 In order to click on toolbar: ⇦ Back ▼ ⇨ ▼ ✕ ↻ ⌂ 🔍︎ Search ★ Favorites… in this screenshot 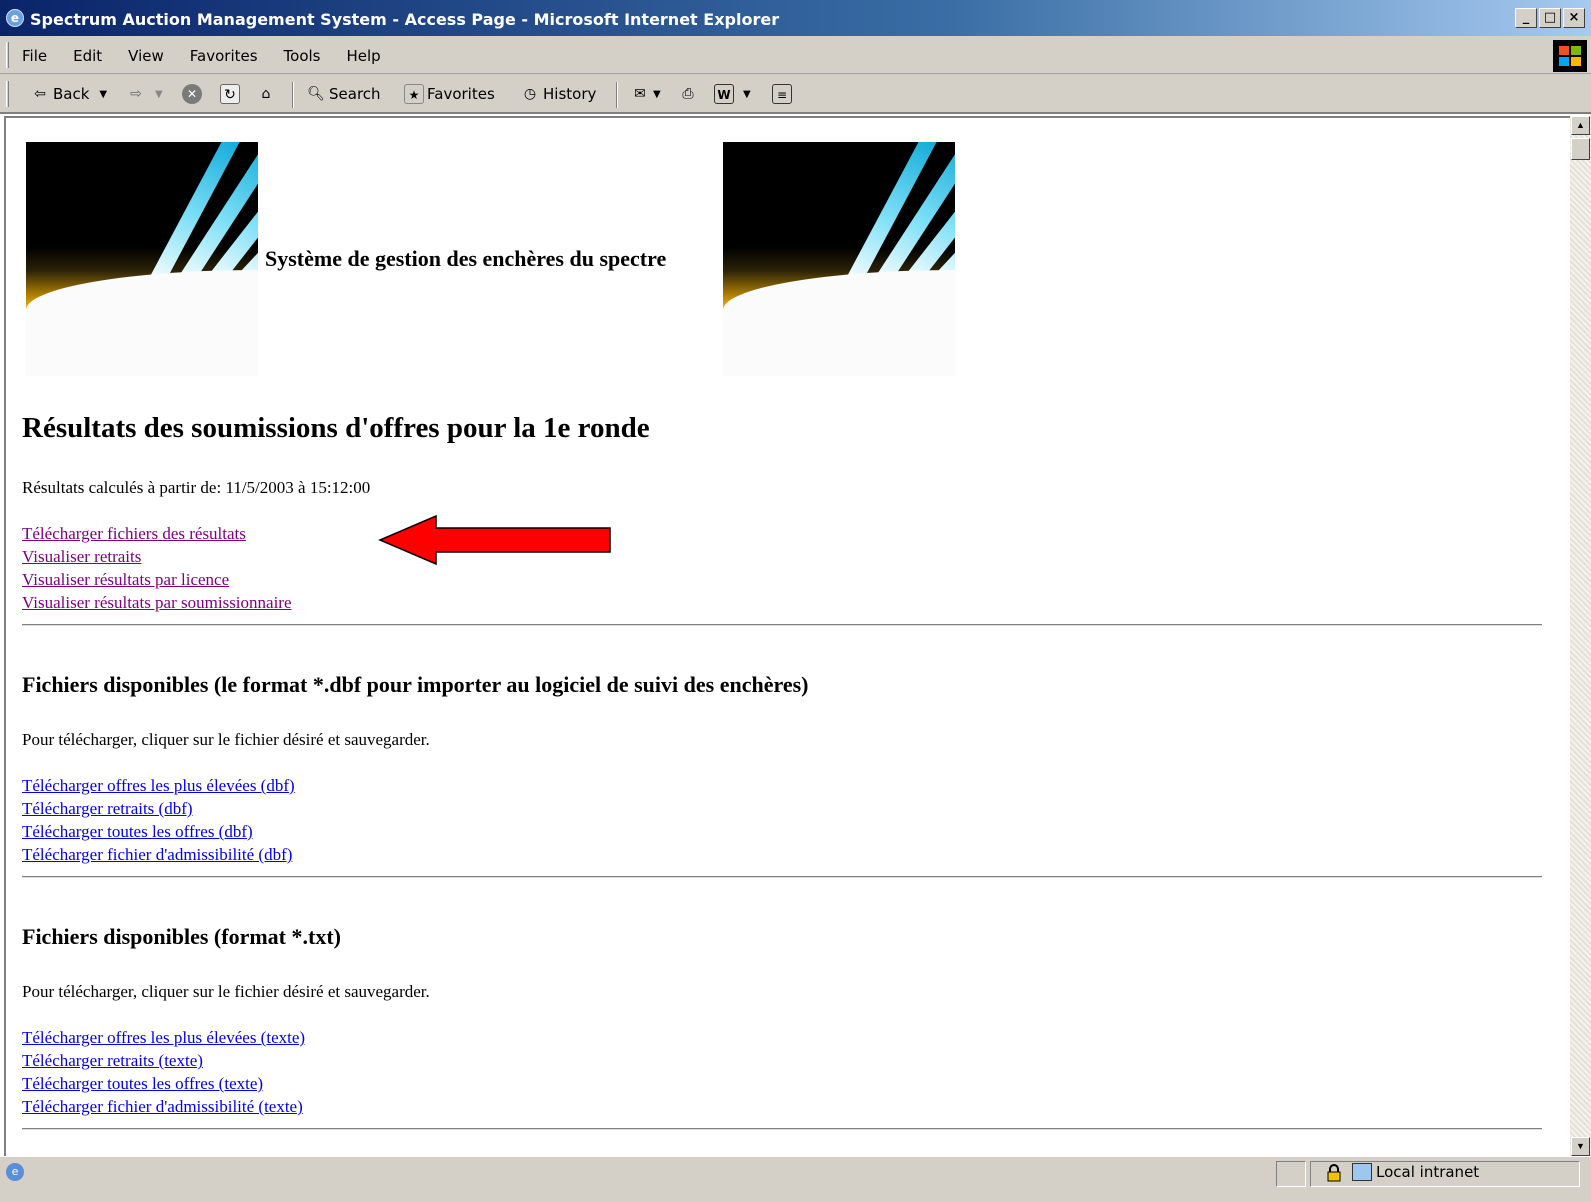, I will do `click(795, 94)`.